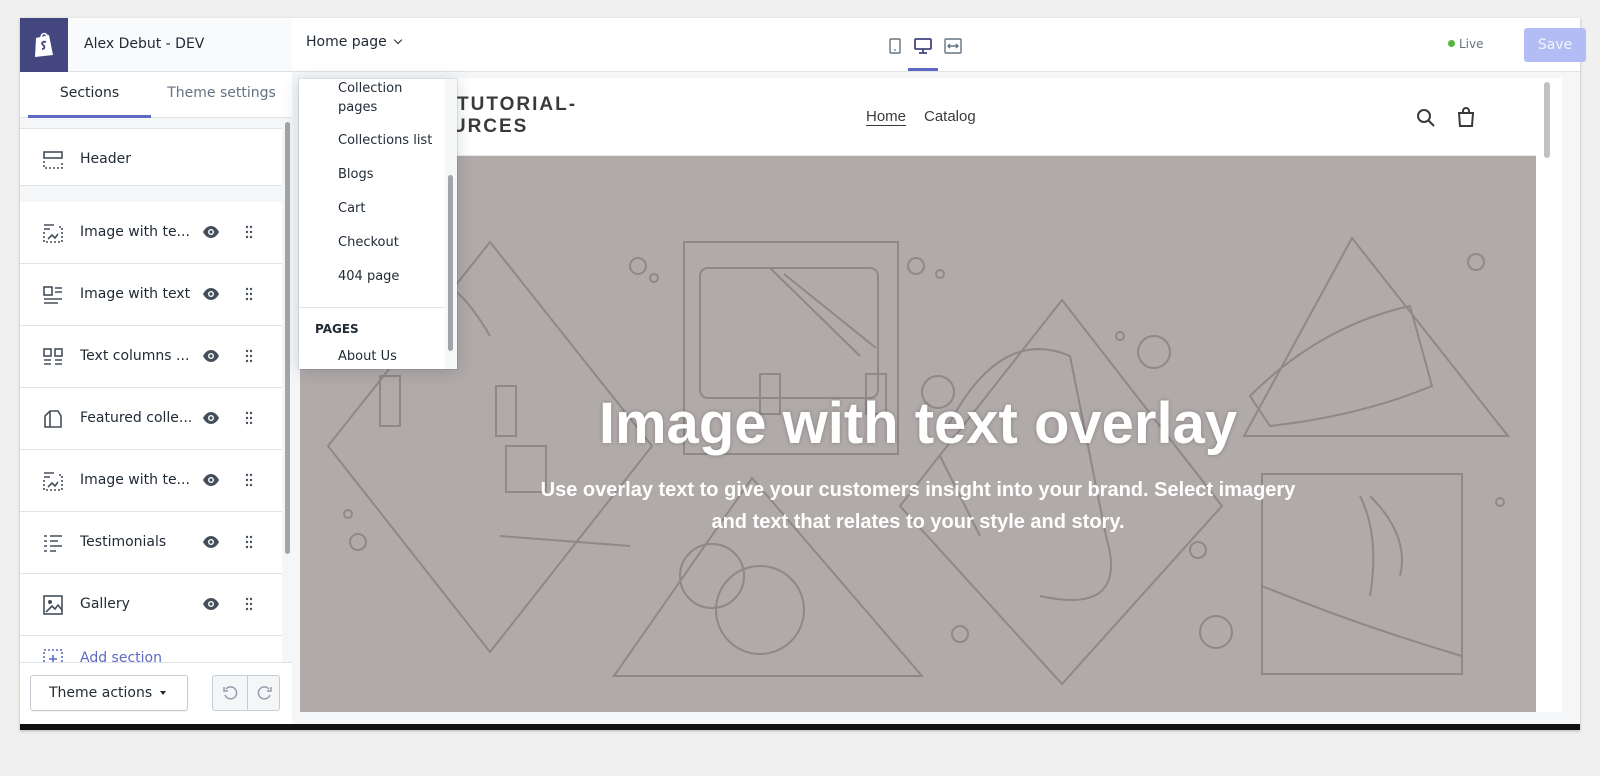 Image resolution: width=1600 pixels, height=776 pixels. I want to click on gallery-icon, so click(53, 605).